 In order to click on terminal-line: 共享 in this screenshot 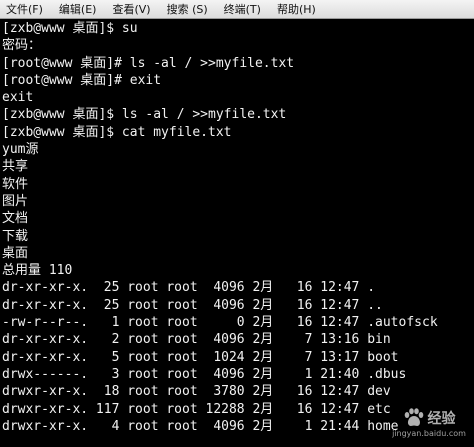, I will do `click(15, 167)`.